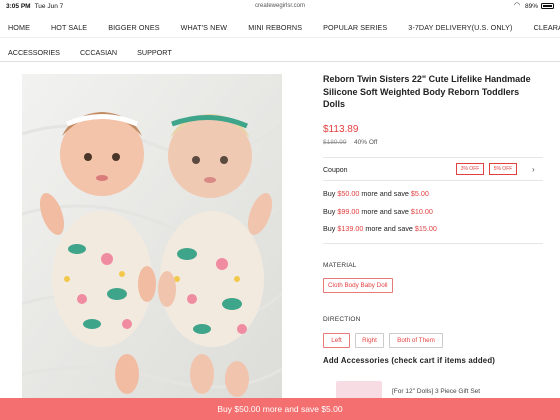 This screenshot has height=420, width=560. What do you see at coordinates (133, 27) in the screenshot?
I see `nav-bigger-ones: BIGGER ONES` at bounding box center [133, 27].